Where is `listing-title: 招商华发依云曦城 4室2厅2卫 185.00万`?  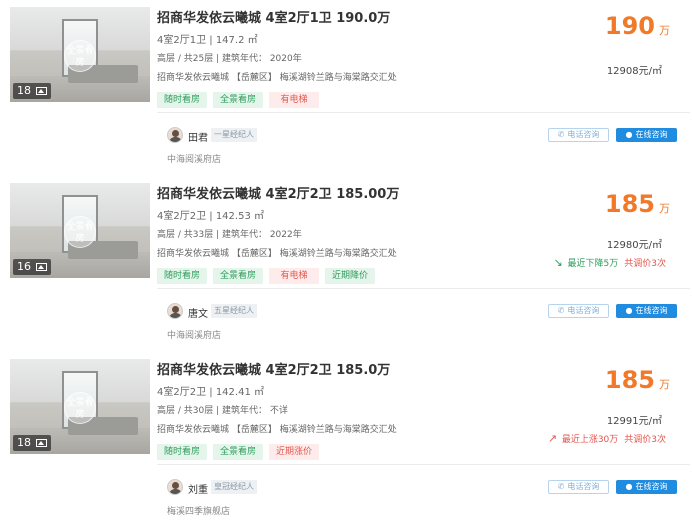
listing-title: 招商华发依云曦城 4室2厅2卫 185.00万 is located at coordinates (278, 192).